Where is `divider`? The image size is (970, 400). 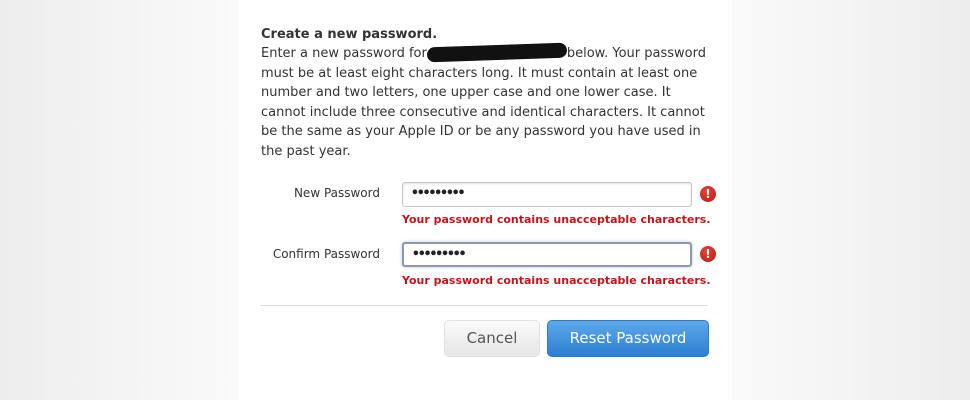 divider is located at coordinates (484, 305).